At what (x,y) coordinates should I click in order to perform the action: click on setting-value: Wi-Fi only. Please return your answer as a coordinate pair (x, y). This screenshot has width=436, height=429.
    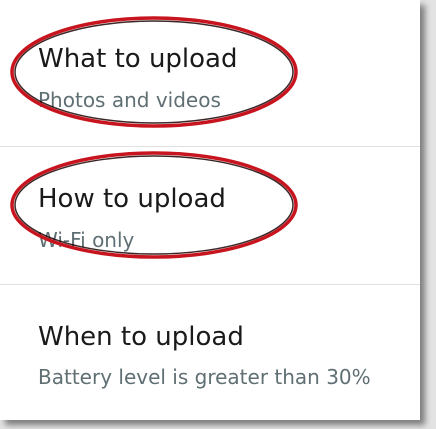
    Looking at the image, I should click on (86, 240).